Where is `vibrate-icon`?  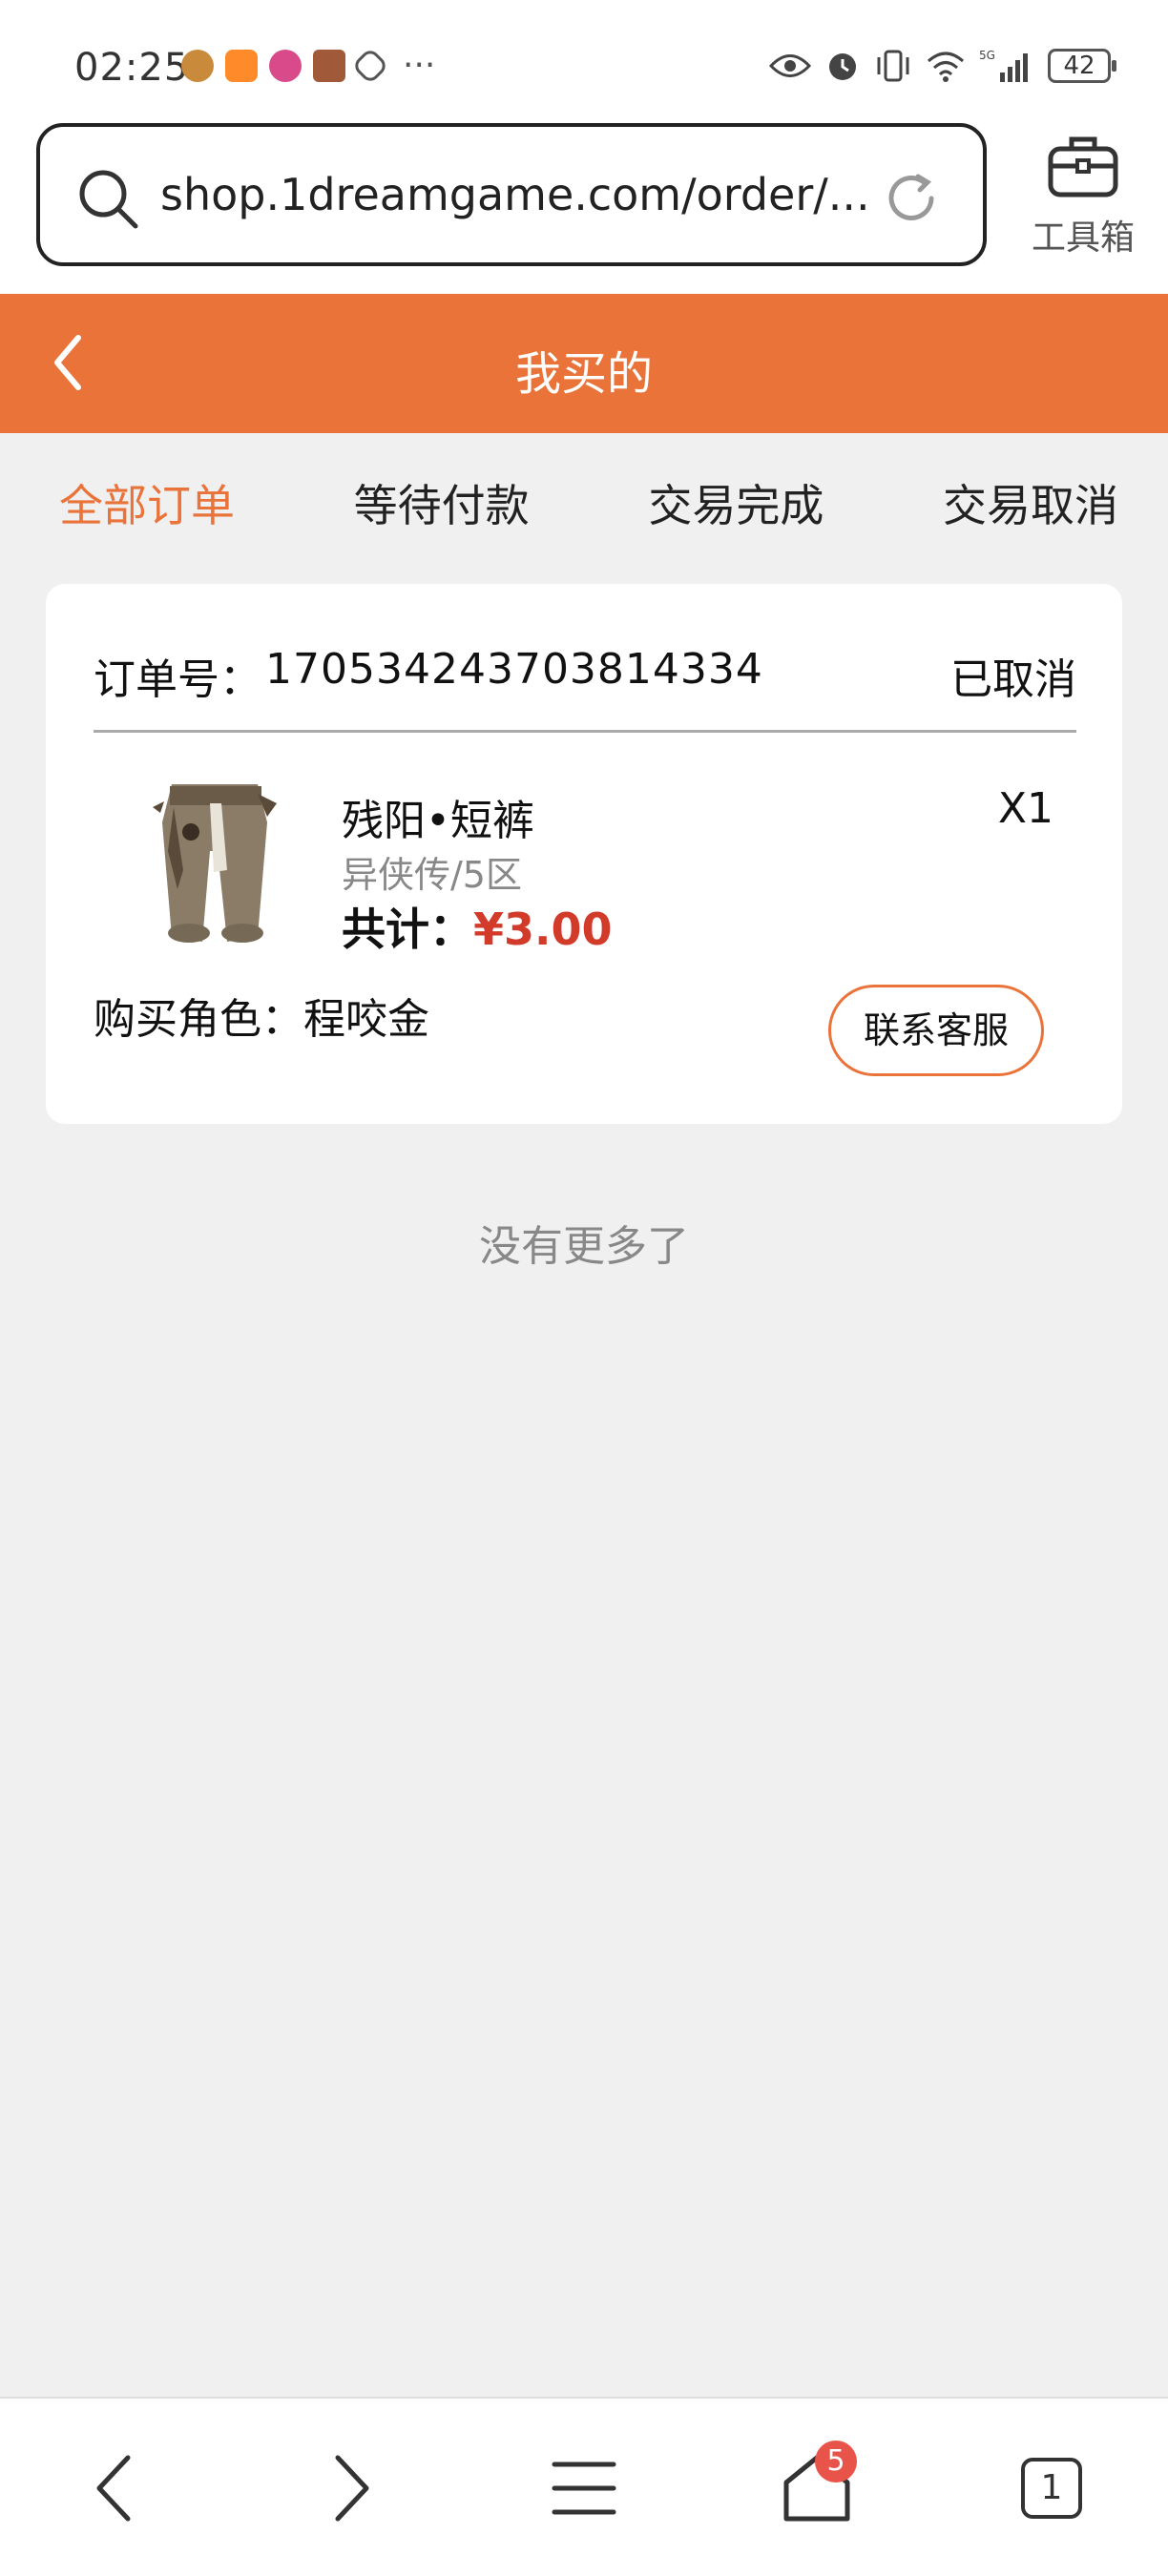 vibrate-icon is located at coordinates (893, 66).